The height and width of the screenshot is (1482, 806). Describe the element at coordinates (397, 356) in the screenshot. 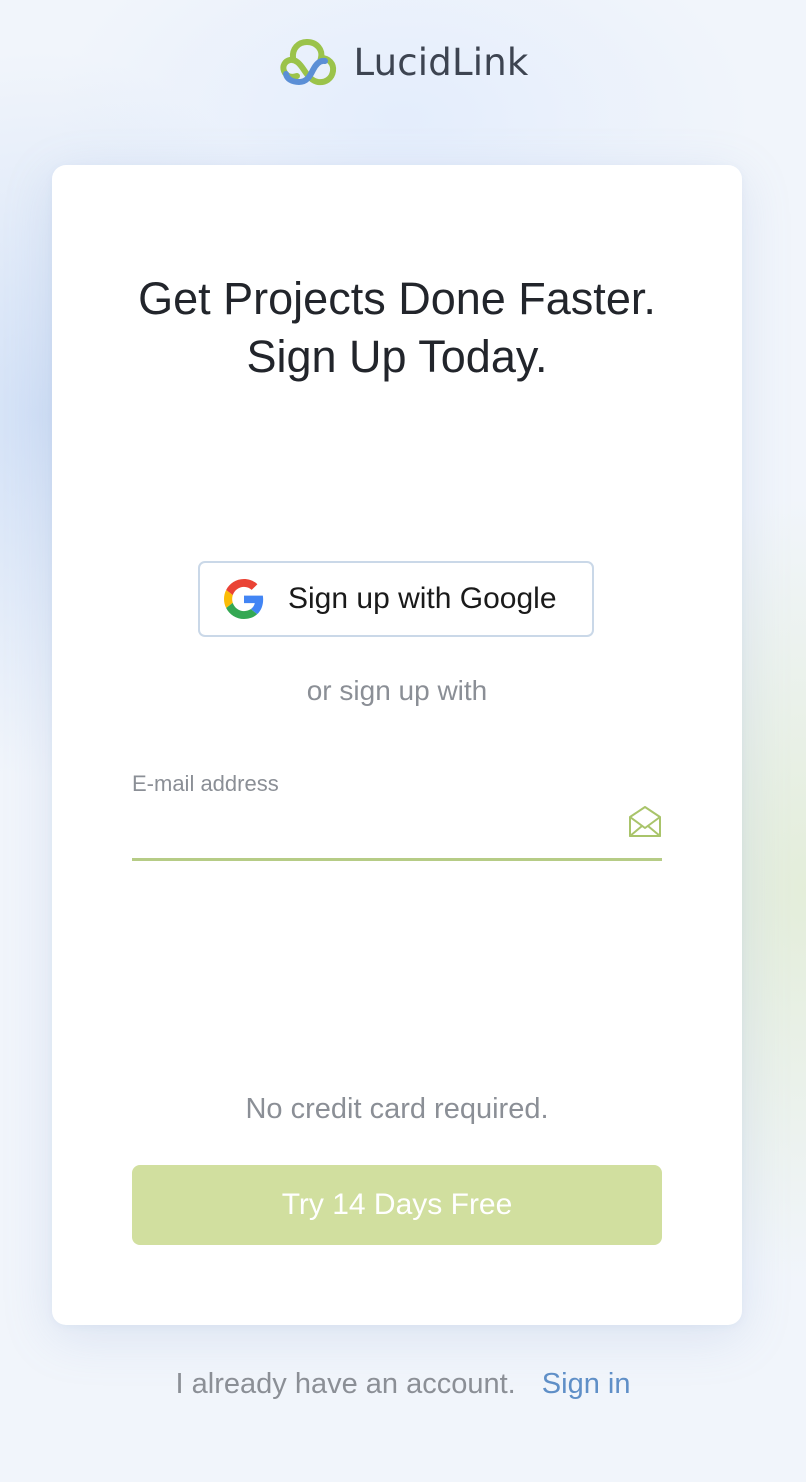

I see `headline-line-2: Sign Up Today.` at that location.